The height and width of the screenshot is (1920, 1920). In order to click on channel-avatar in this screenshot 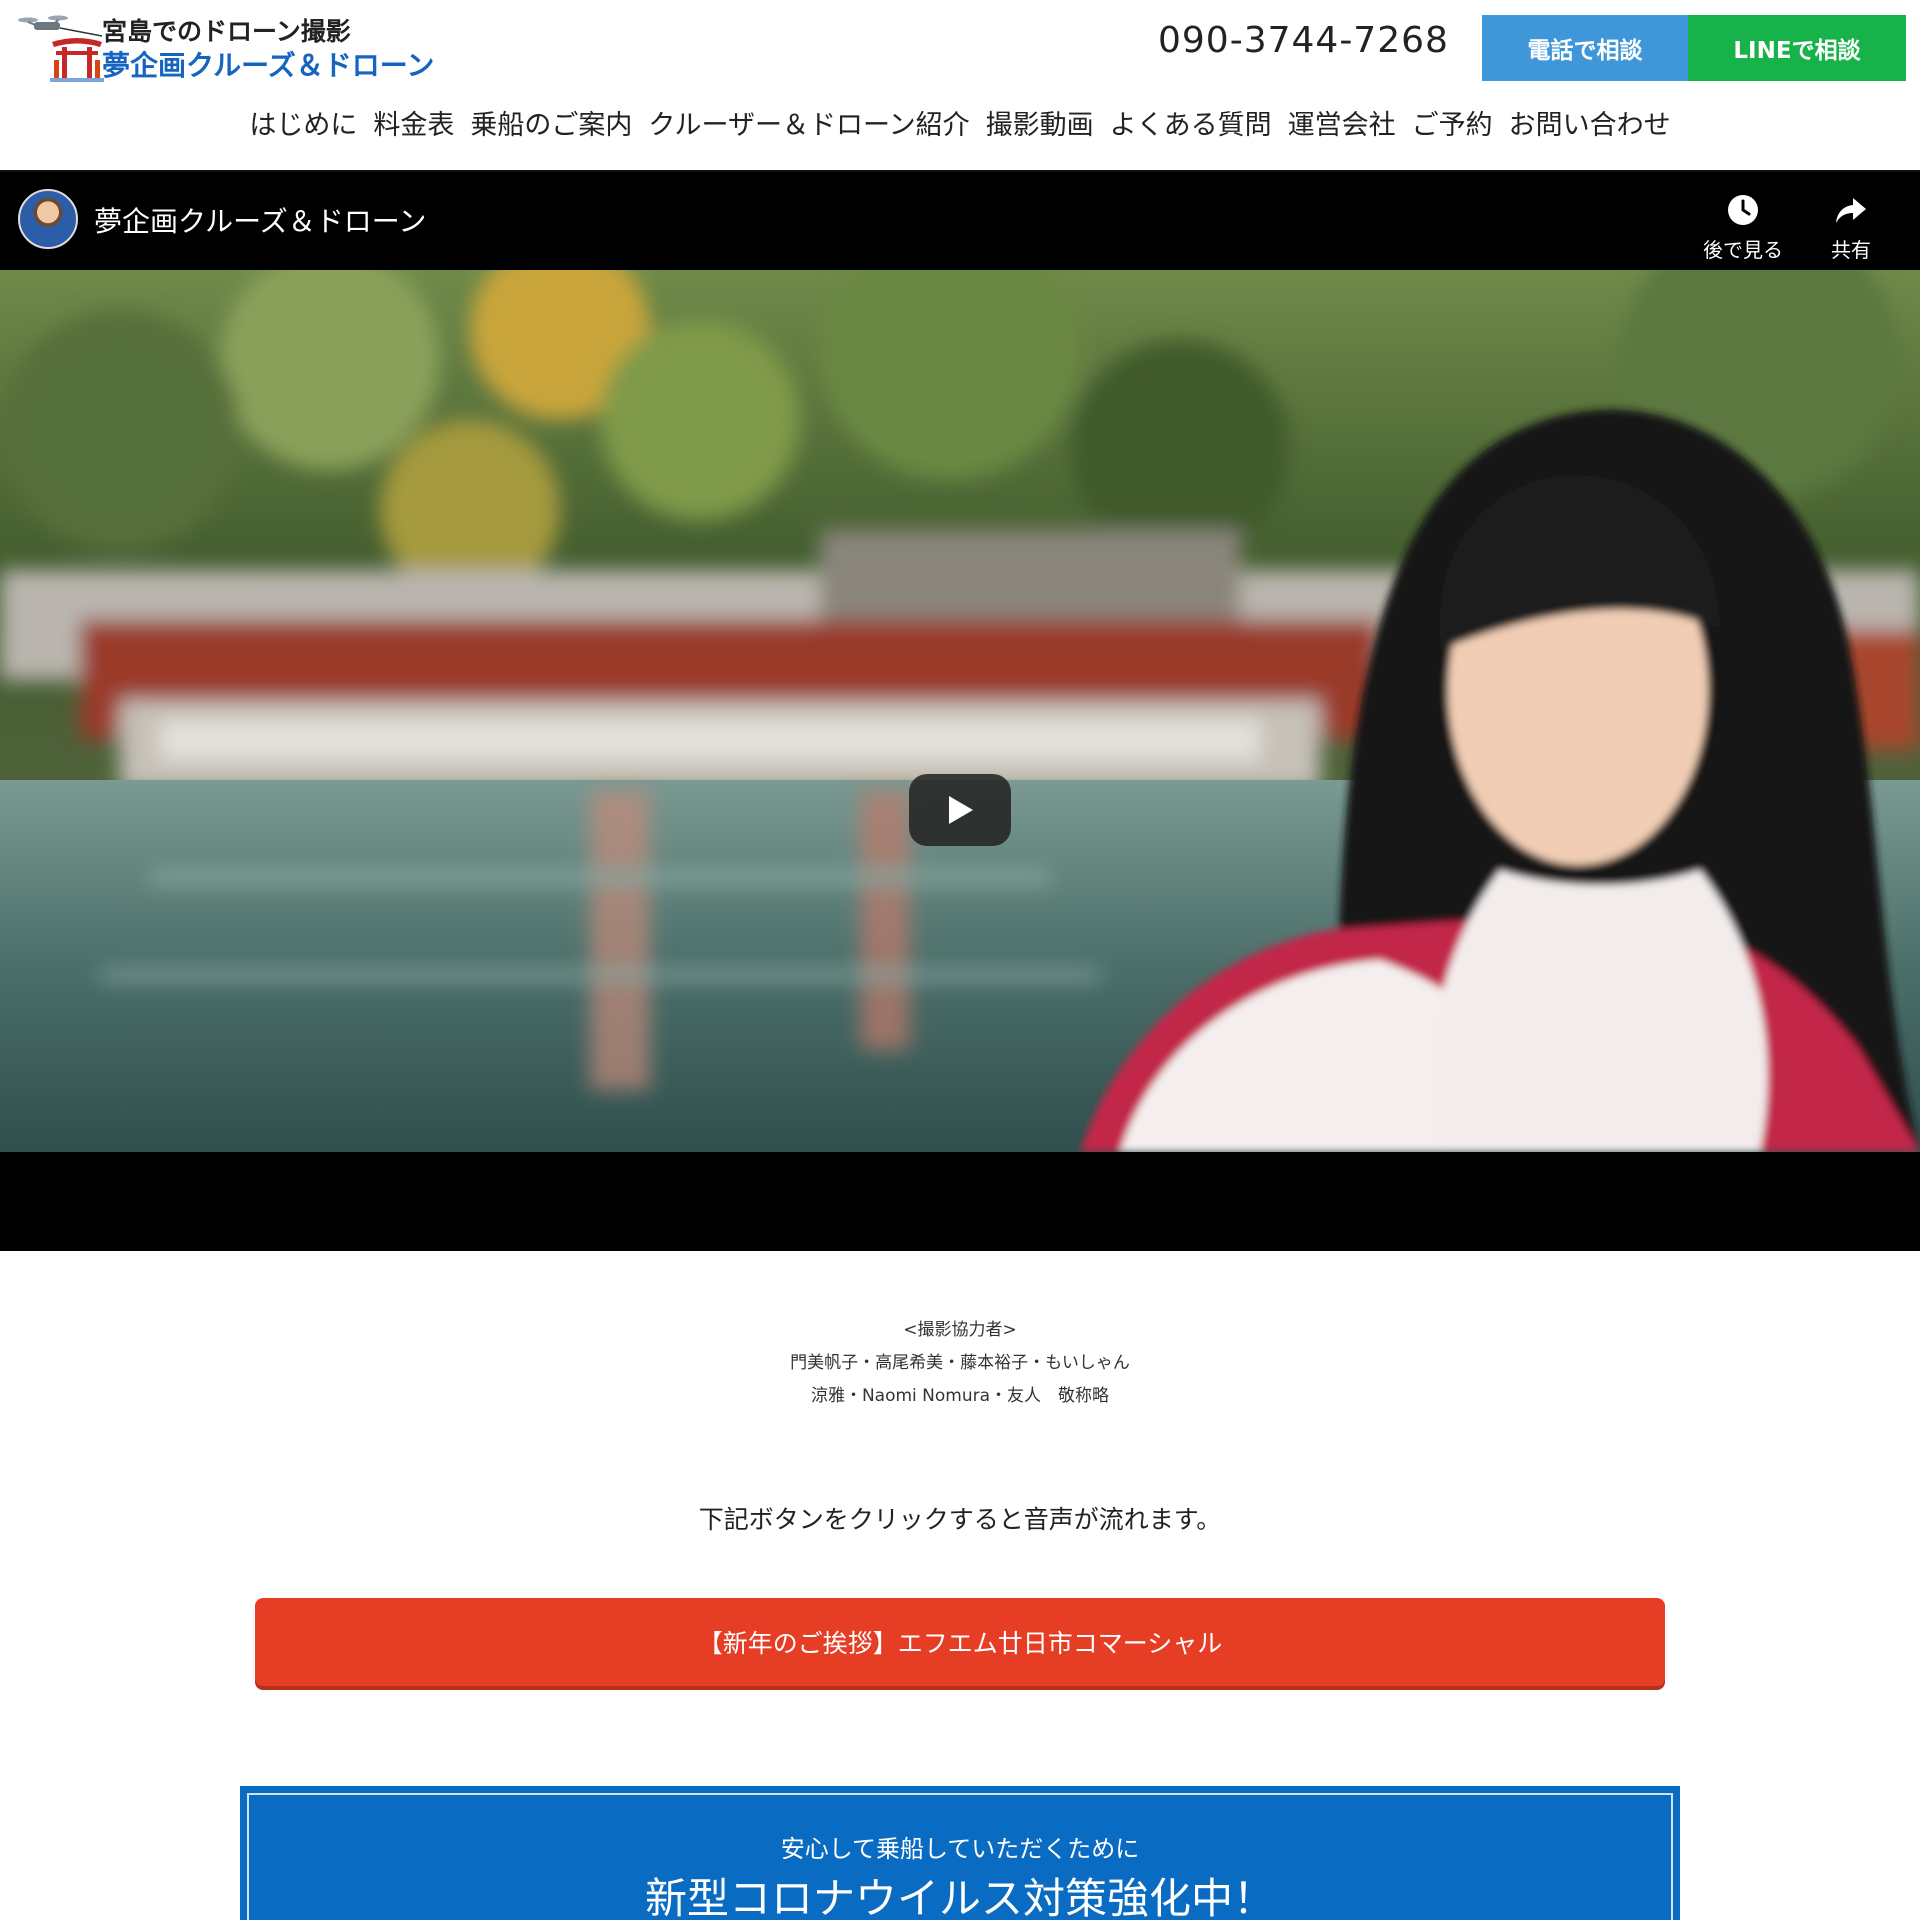, I will do `click(48, 219)`.